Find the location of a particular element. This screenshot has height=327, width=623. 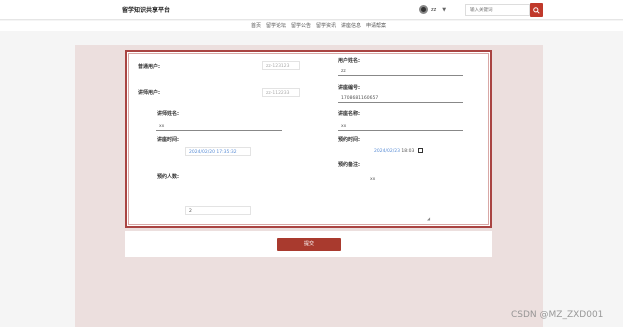

search-button is located at coordinates (536, 10).